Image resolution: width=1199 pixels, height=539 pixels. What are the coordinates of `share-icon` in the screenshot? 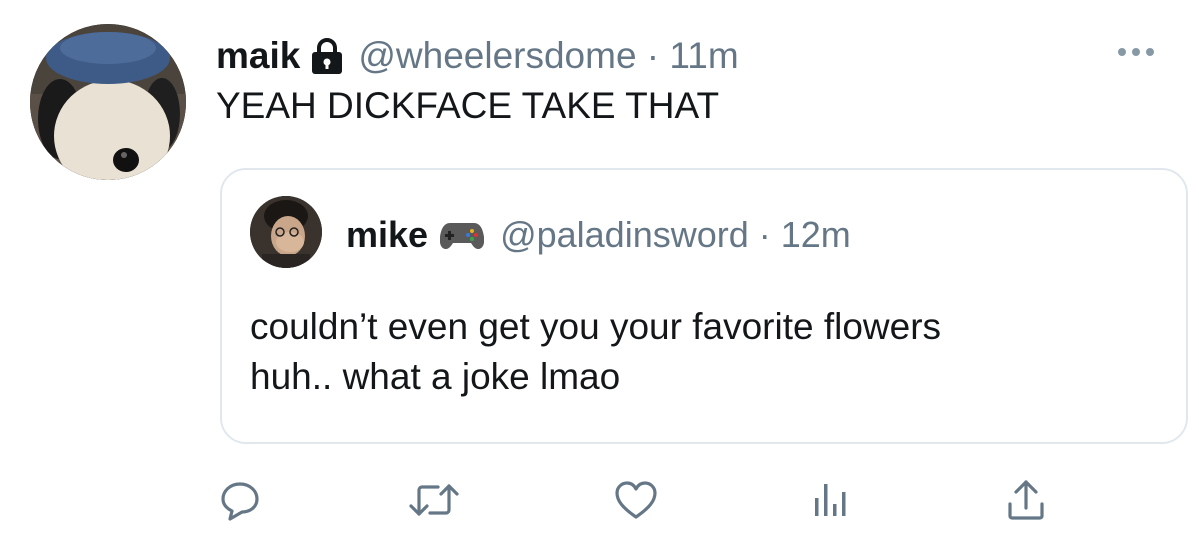 It's located at (1026, 500).